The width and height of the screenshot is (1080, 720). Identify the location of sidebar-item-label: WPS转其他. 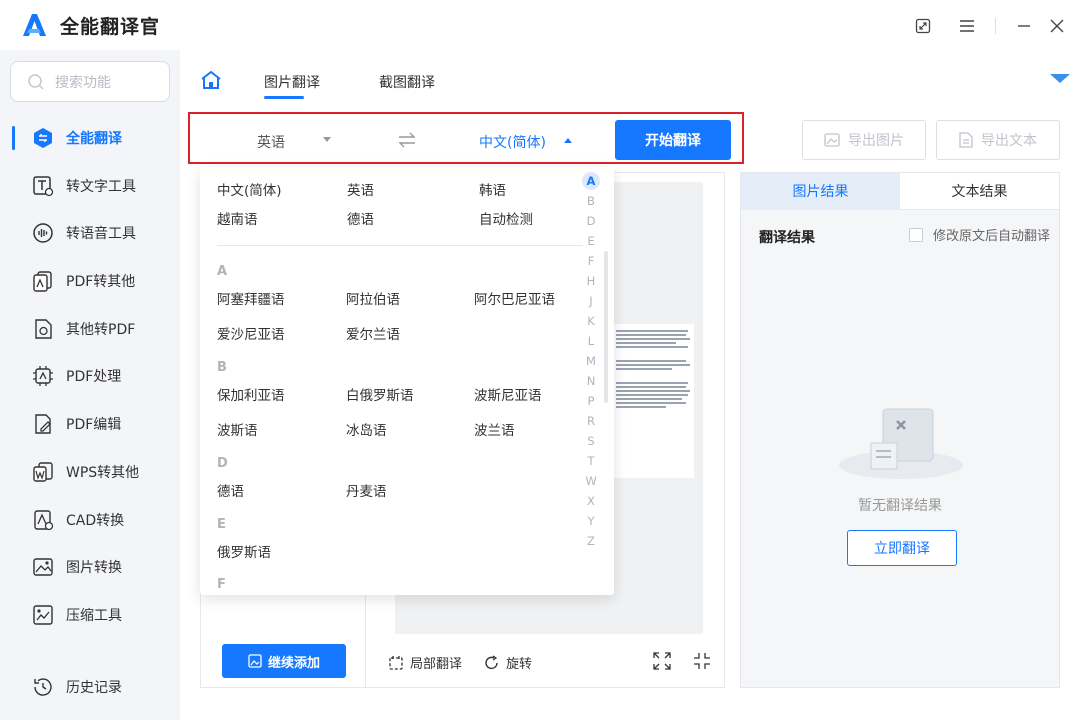
(103, 473).